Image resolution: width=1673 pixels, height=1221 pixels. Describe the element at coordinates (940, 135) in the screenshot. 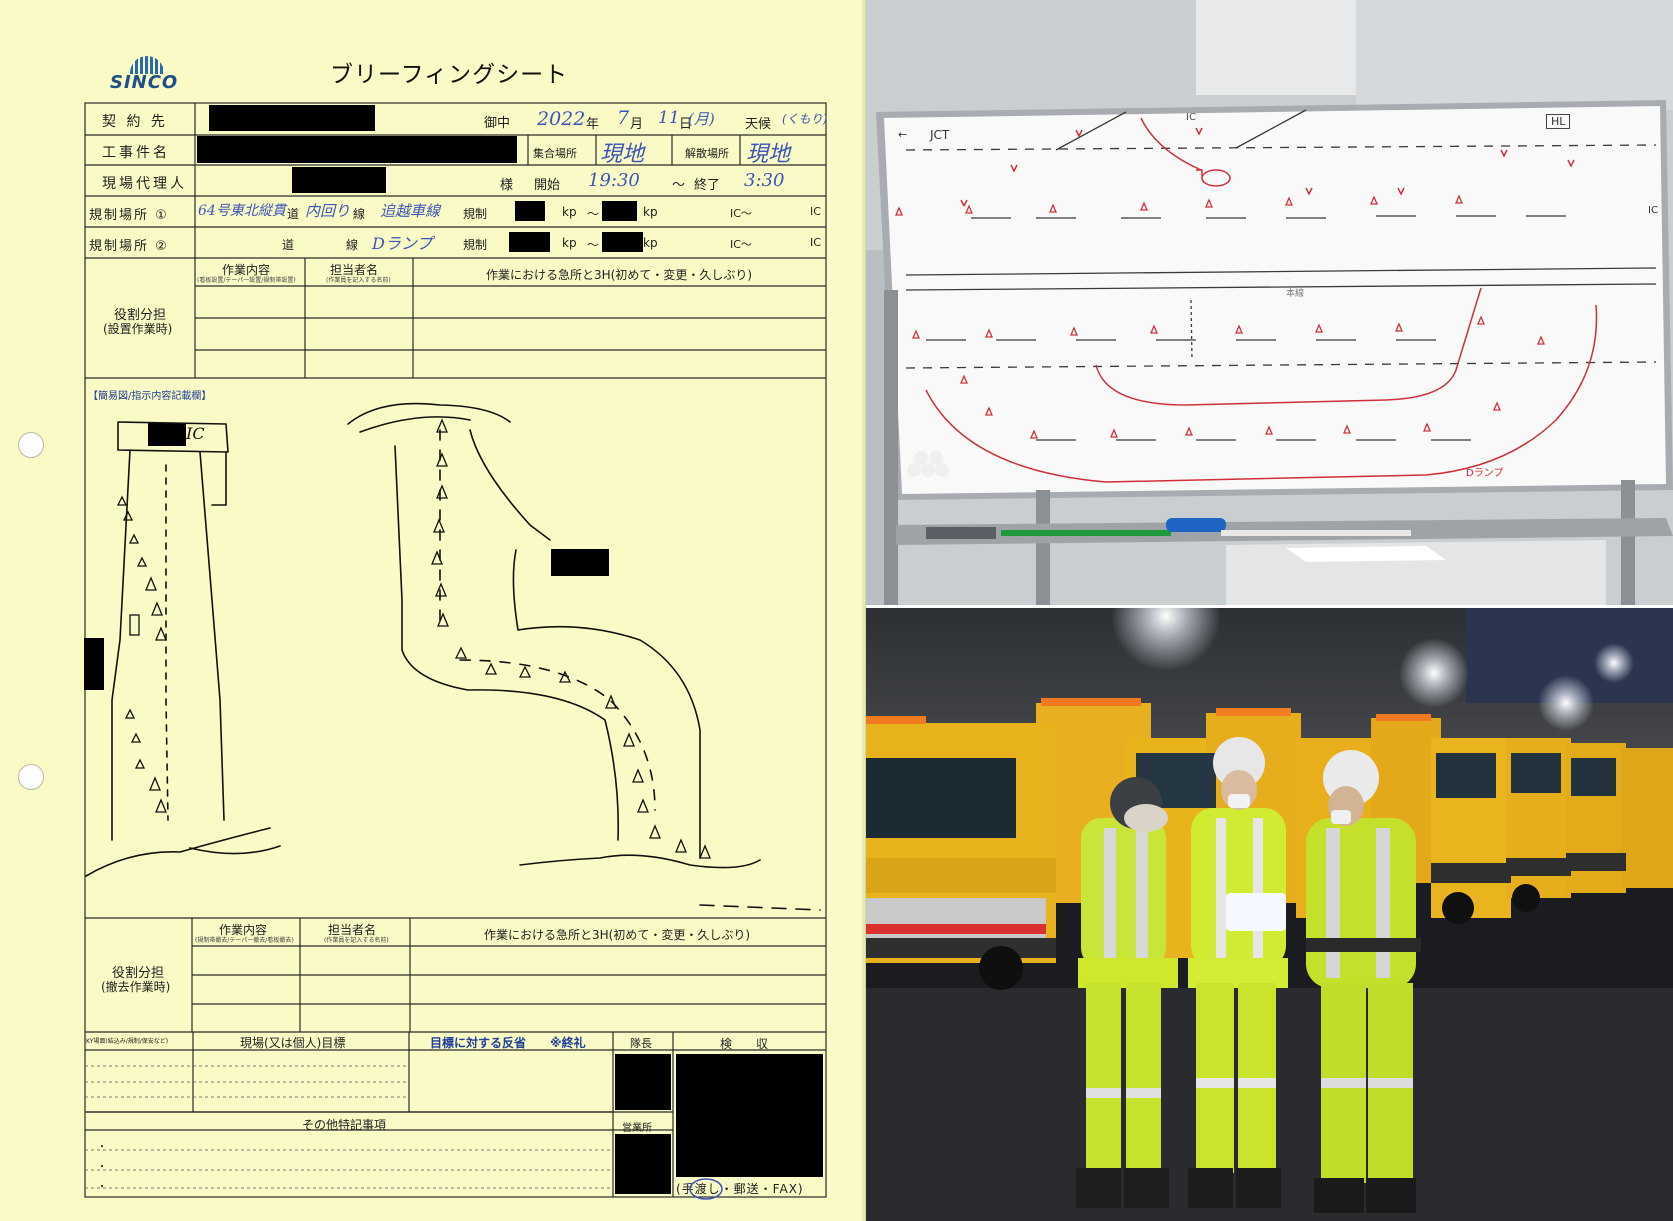

I see `wb-jct-label: JCT` at that location.